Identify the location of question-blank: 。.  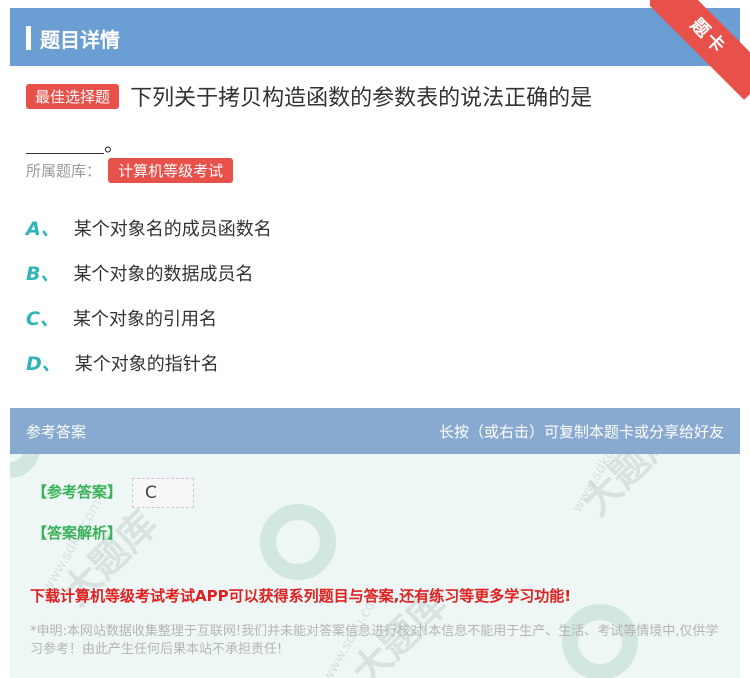
(75, 142).